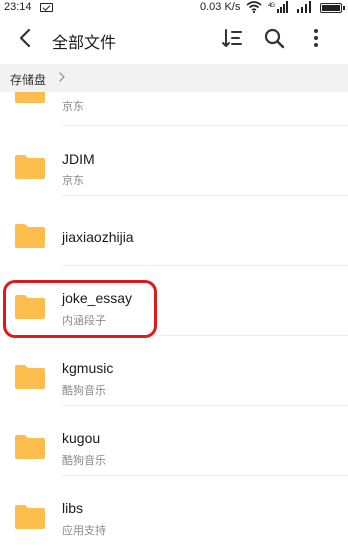 The width and height of the screenshot is (348, 547). What do you see at coordinates (174, 109) in the screenshot?
I see `folder-row-jd: 京东` at bounding box center [174, 109].